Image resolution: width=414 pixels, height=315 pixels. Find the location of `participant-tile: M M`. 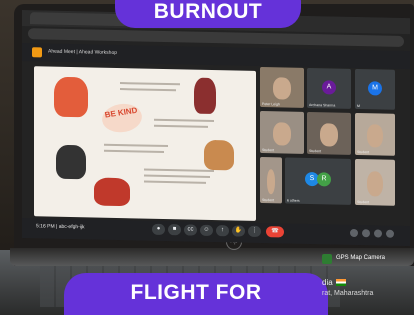

participant-tile: M M is located at coordinates (375, 89).